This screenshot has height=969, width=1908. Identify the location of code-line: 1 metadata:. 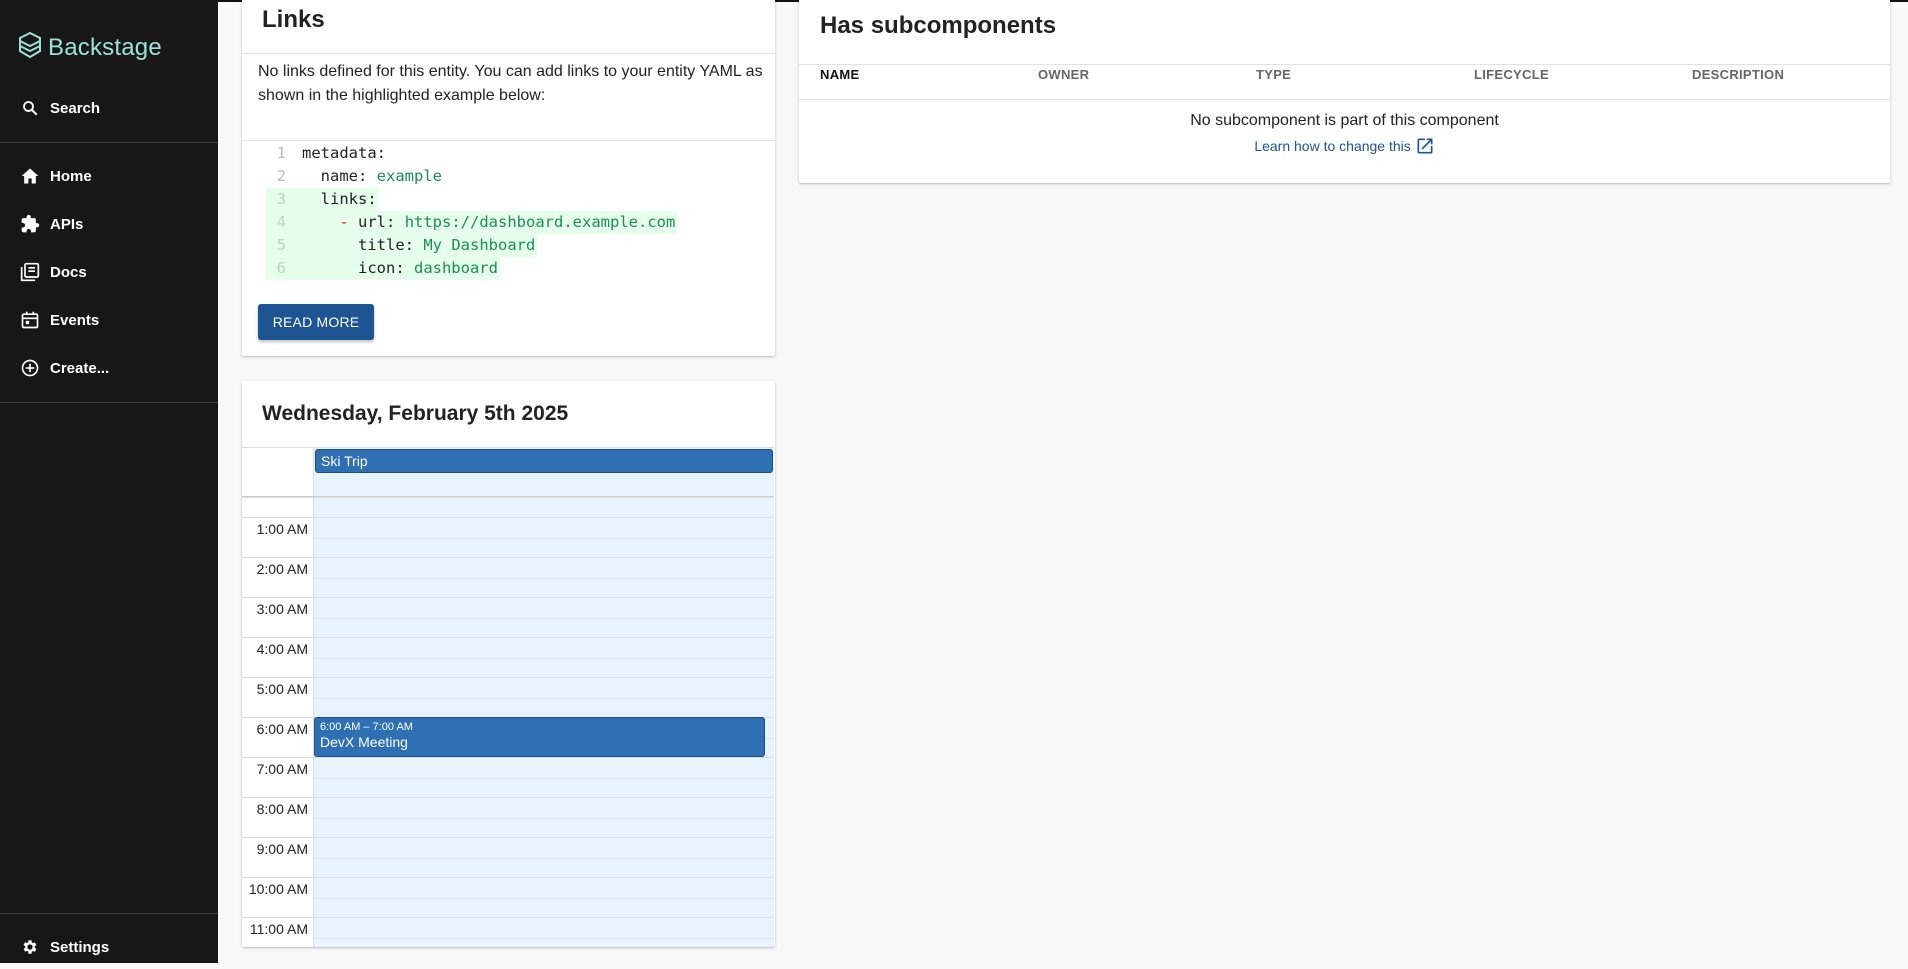
(471, 153).